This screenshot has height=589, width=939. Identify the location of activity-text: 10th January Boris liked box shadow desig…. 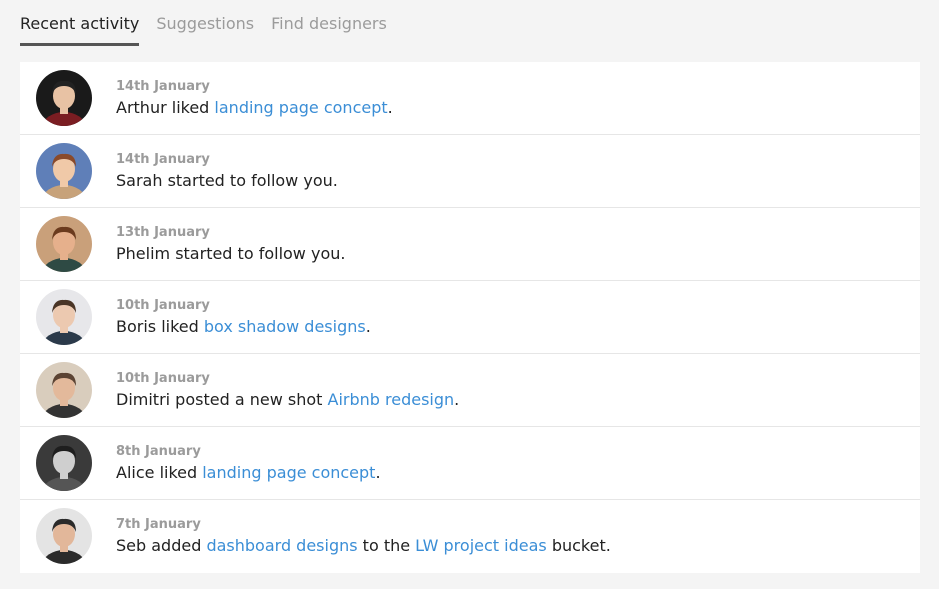
(243, 317).